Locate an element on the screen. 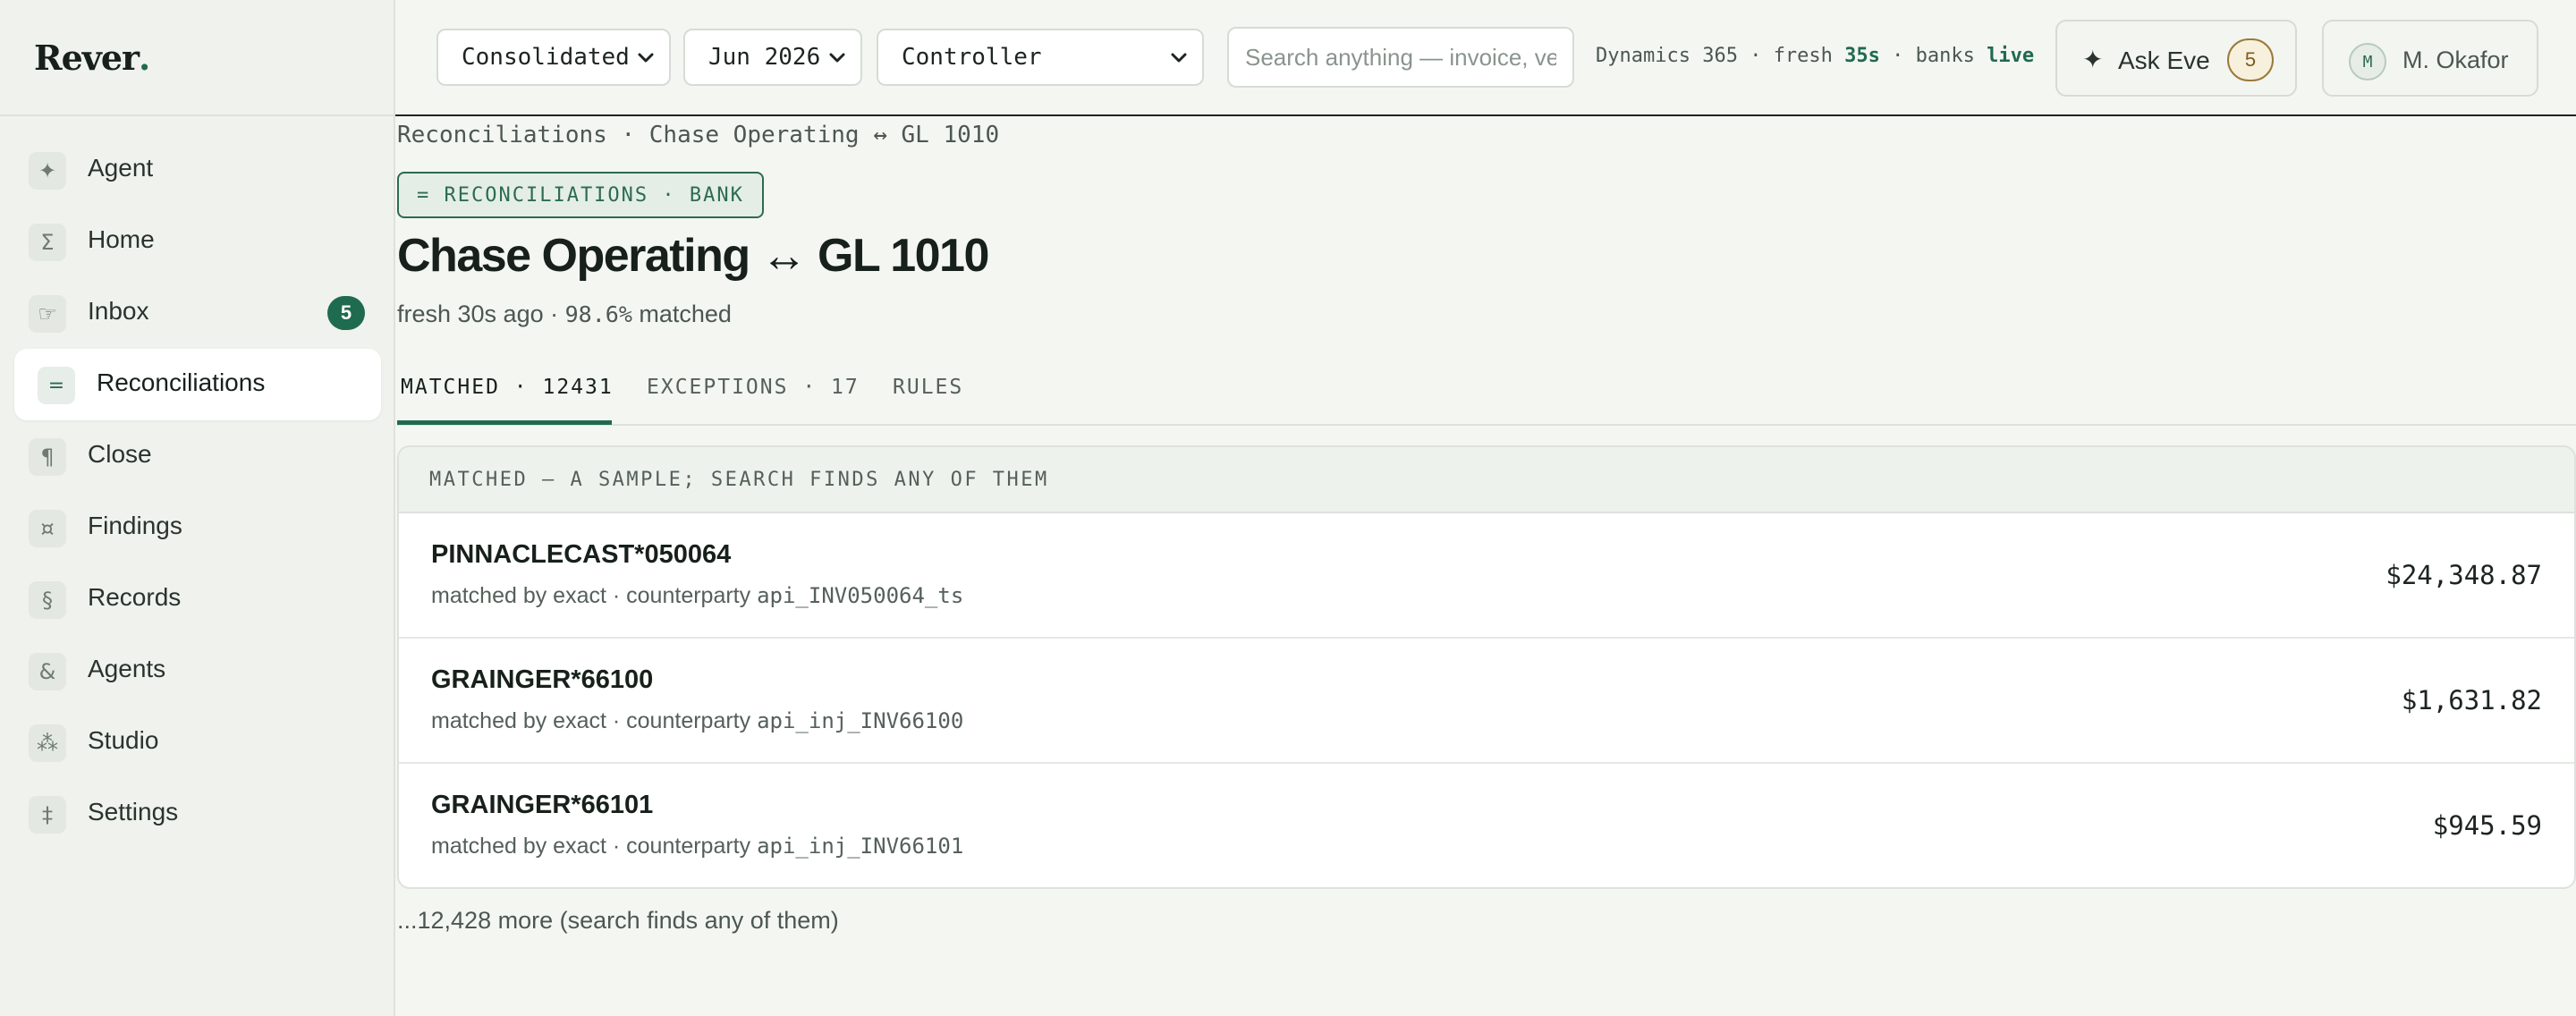  sidebar-item-reconciliations: = Reconciliations is located at coordinates (197, 385).